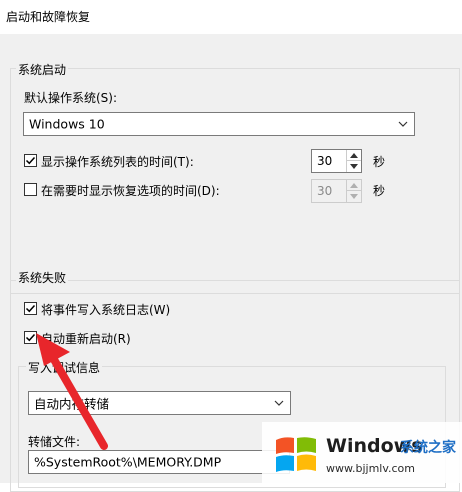  I want to click on debug-type-select: 自动内存转储, so click(159, 403).